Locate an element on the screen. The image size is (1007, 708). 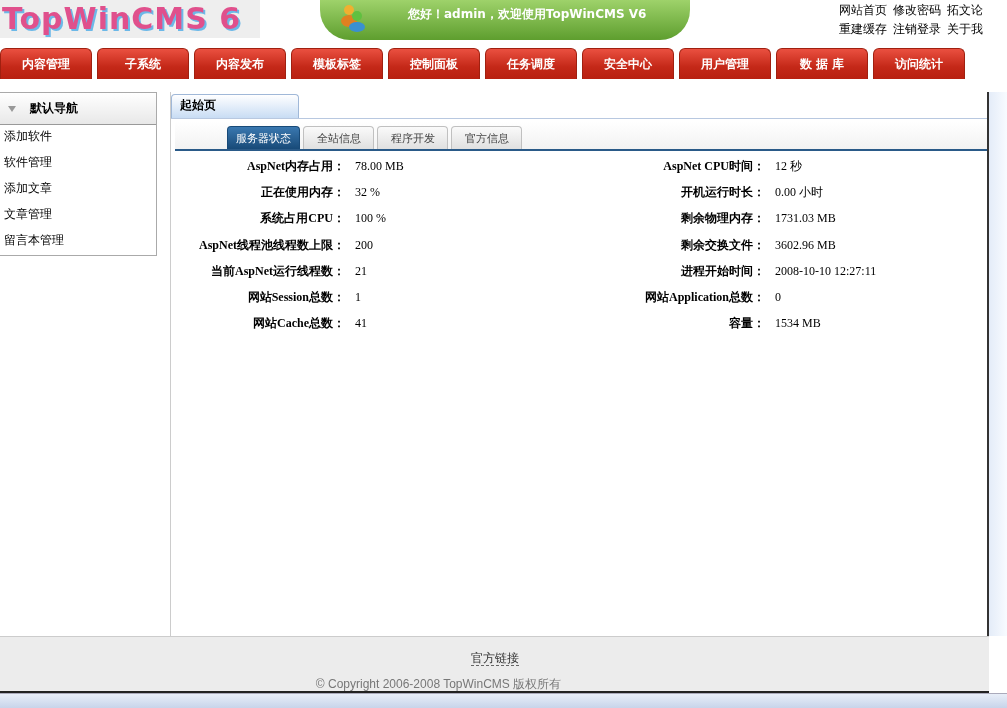
stat-value: 1 is located at coordinates (358, 298).